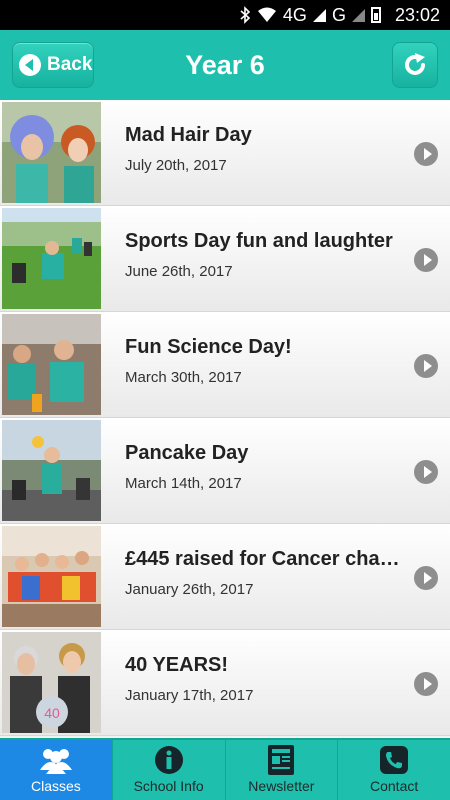 This screenshot has width=450, height=800. What do you see at coordinates (30, 65) in the screenshot?
I see `back-arrow-icon` at bounding box center [30, 65].